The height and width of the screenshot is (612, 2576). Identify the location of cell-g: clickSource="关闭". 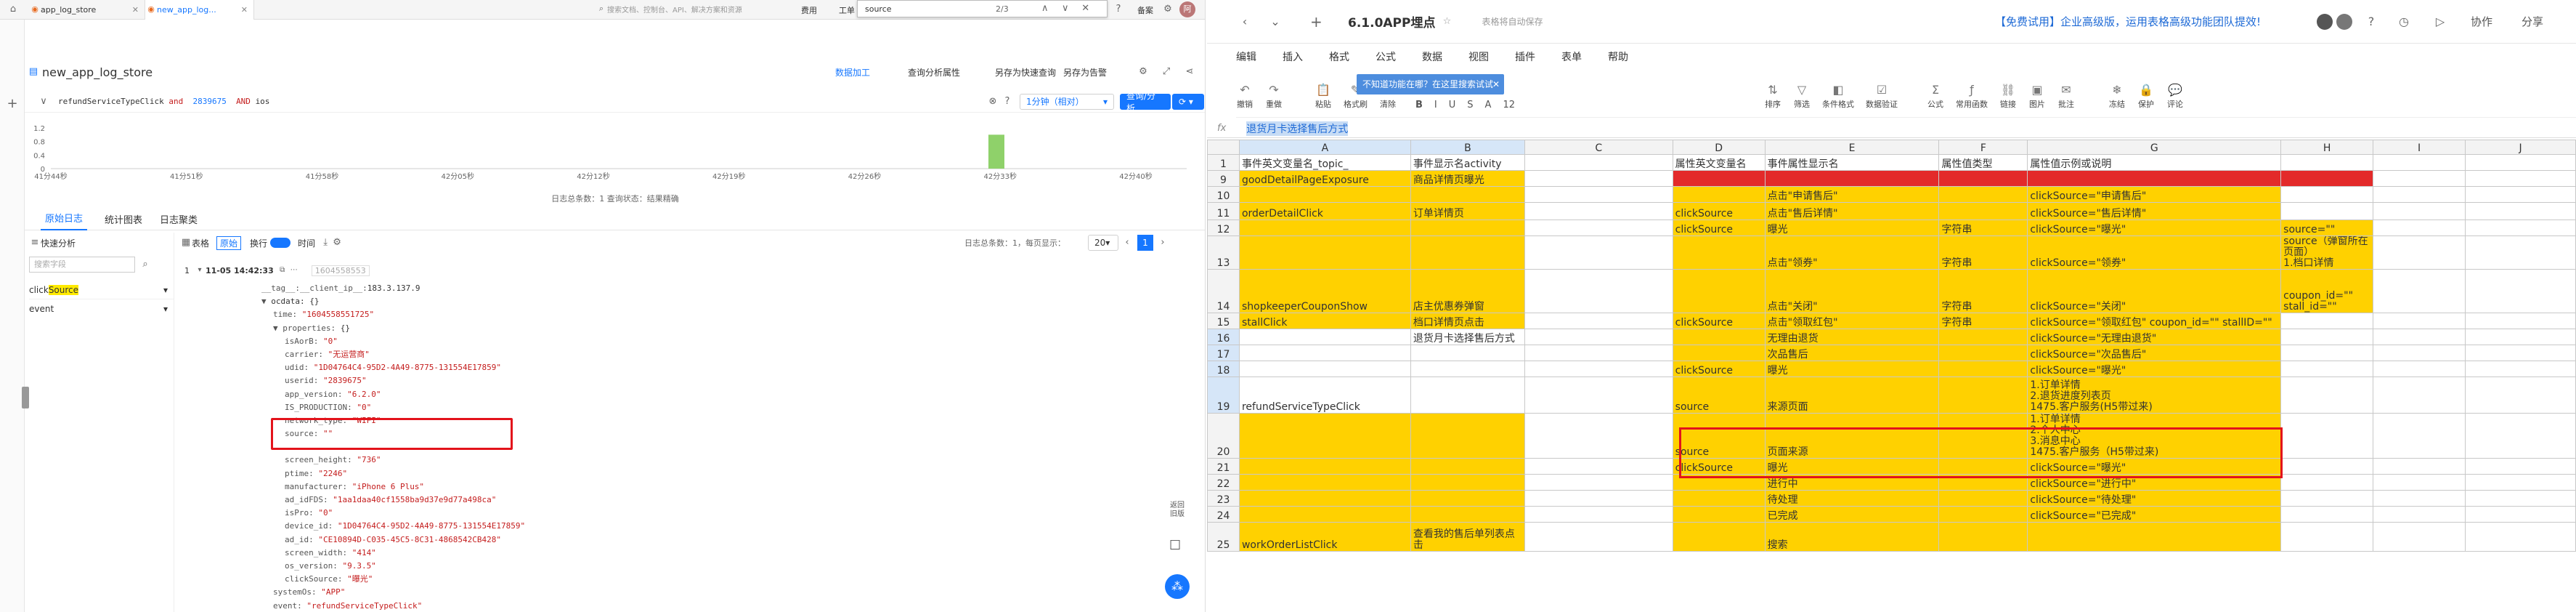
(2154, 291).